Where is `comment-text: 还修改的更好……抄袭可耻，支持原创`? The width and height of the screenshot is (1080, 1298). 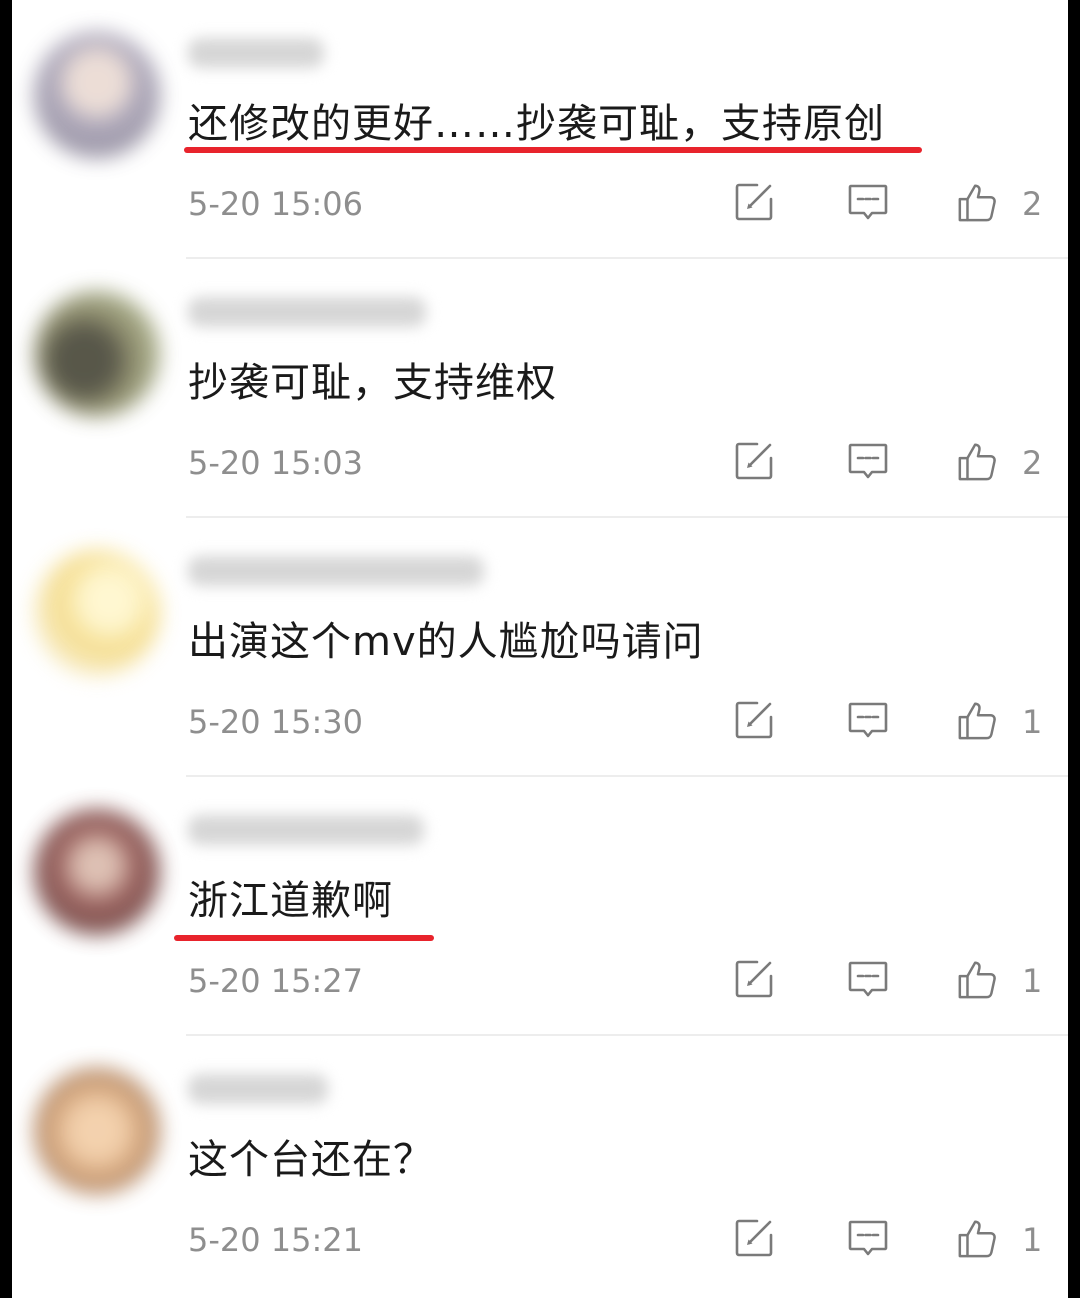 comment-text: 还修改的更好……抄袭可耻，支持原创 is located at coordinates (536, 124).